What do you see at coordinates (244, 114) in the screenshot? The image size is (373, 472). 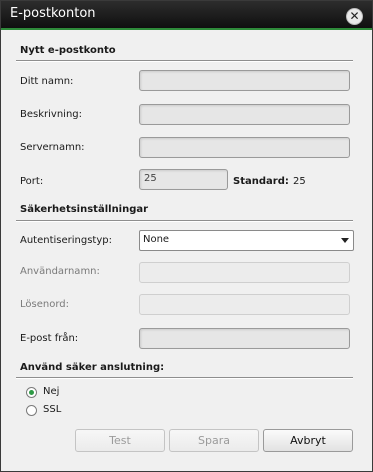 I see `description-input` at bounding box center [244, 114].